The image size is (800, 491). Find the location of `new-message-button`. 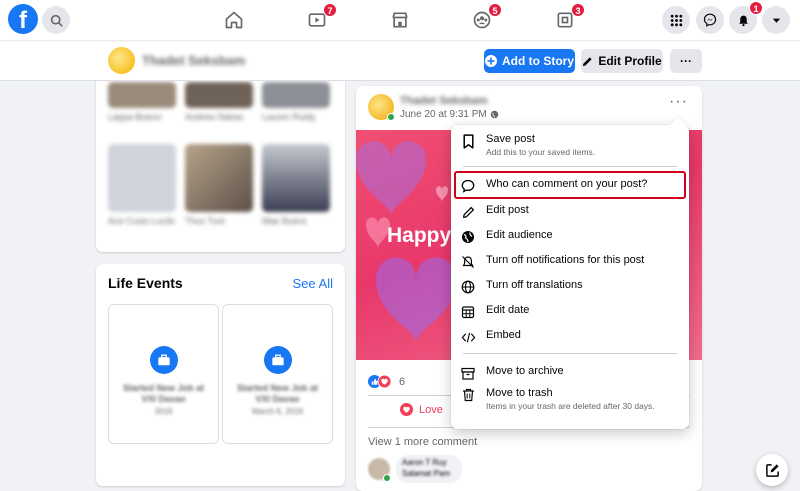

new-message-button is located at coordinates (772, 470).